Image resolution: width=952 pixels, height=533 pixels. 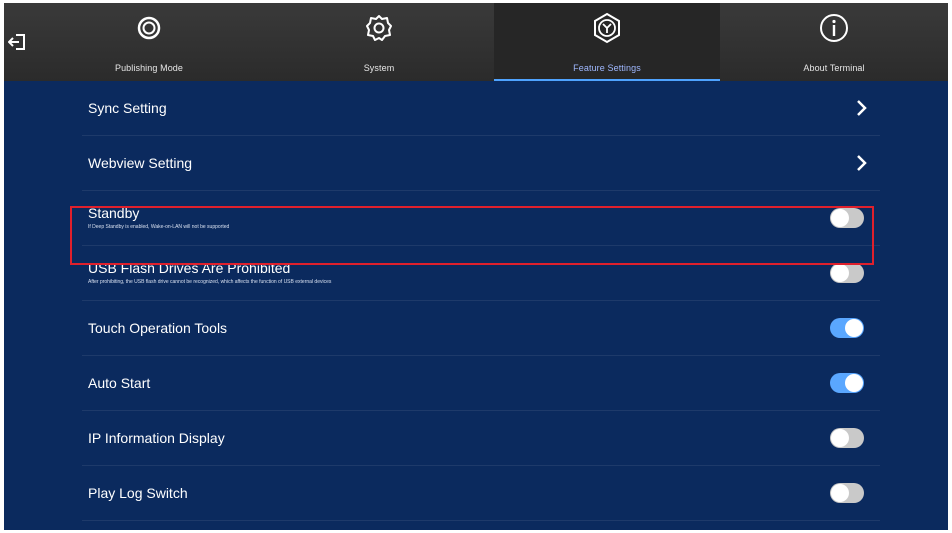 I want to click on setting-row-webview-setting: Webview Setting, so click(x=481, y=163).